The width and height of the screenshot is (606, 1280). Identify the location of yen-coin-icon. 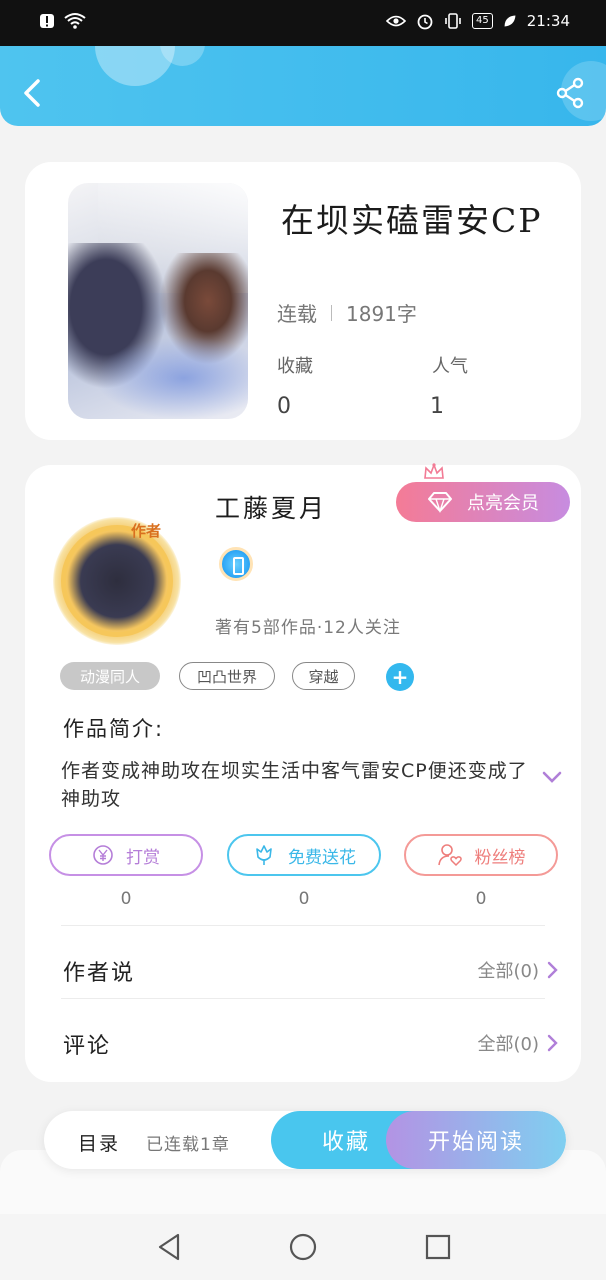
(103, 855).